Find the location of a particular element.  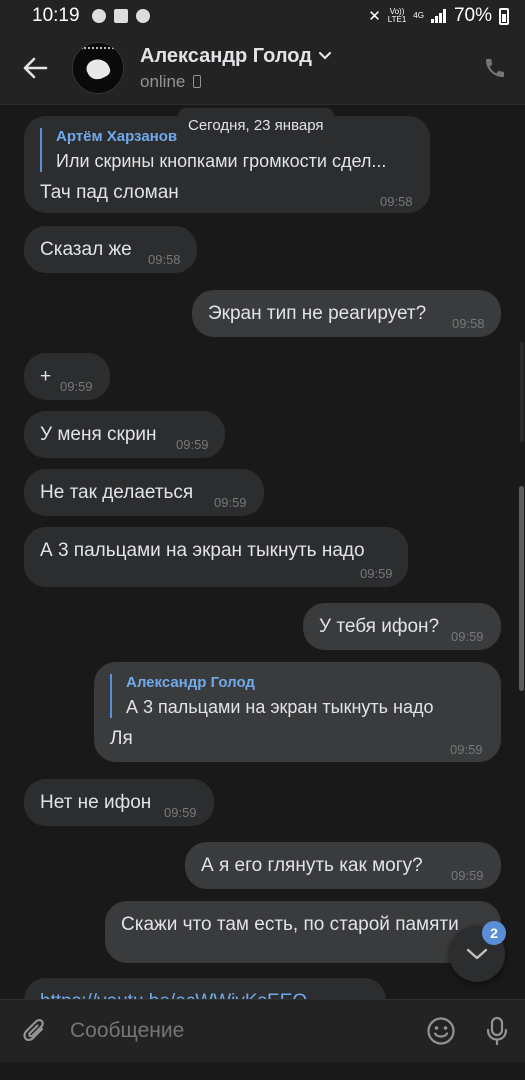

status-bar: 10:19 ✕ Vo)) LTE1 4G 70% is located at coordinates (262, 16).